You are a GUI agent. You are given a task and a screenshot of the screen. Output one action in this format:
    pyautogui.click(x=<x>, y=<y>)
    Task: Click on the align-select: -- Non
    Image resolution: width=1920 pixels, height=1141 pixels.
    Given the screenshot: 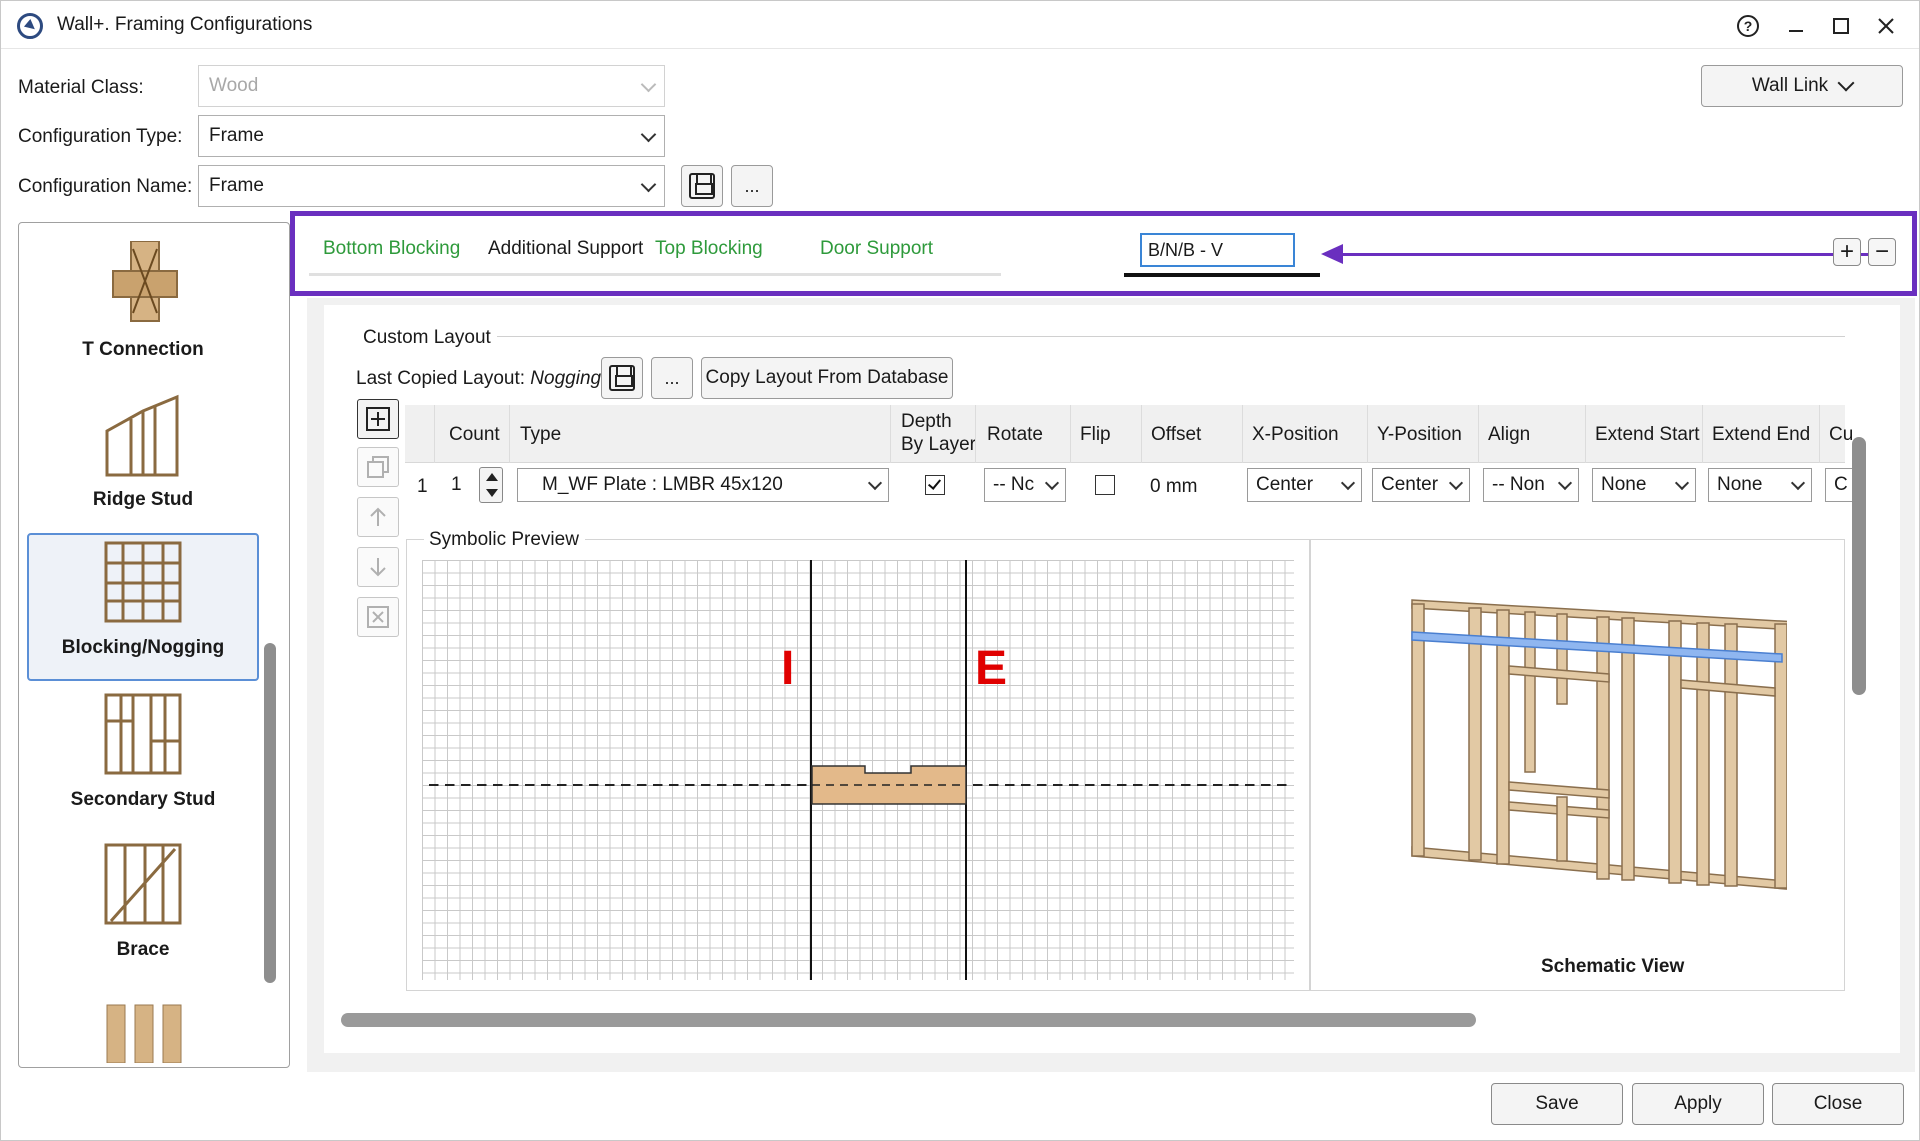 What is the action you would take?
    pyautogui.click(x=1531, y=485)
    